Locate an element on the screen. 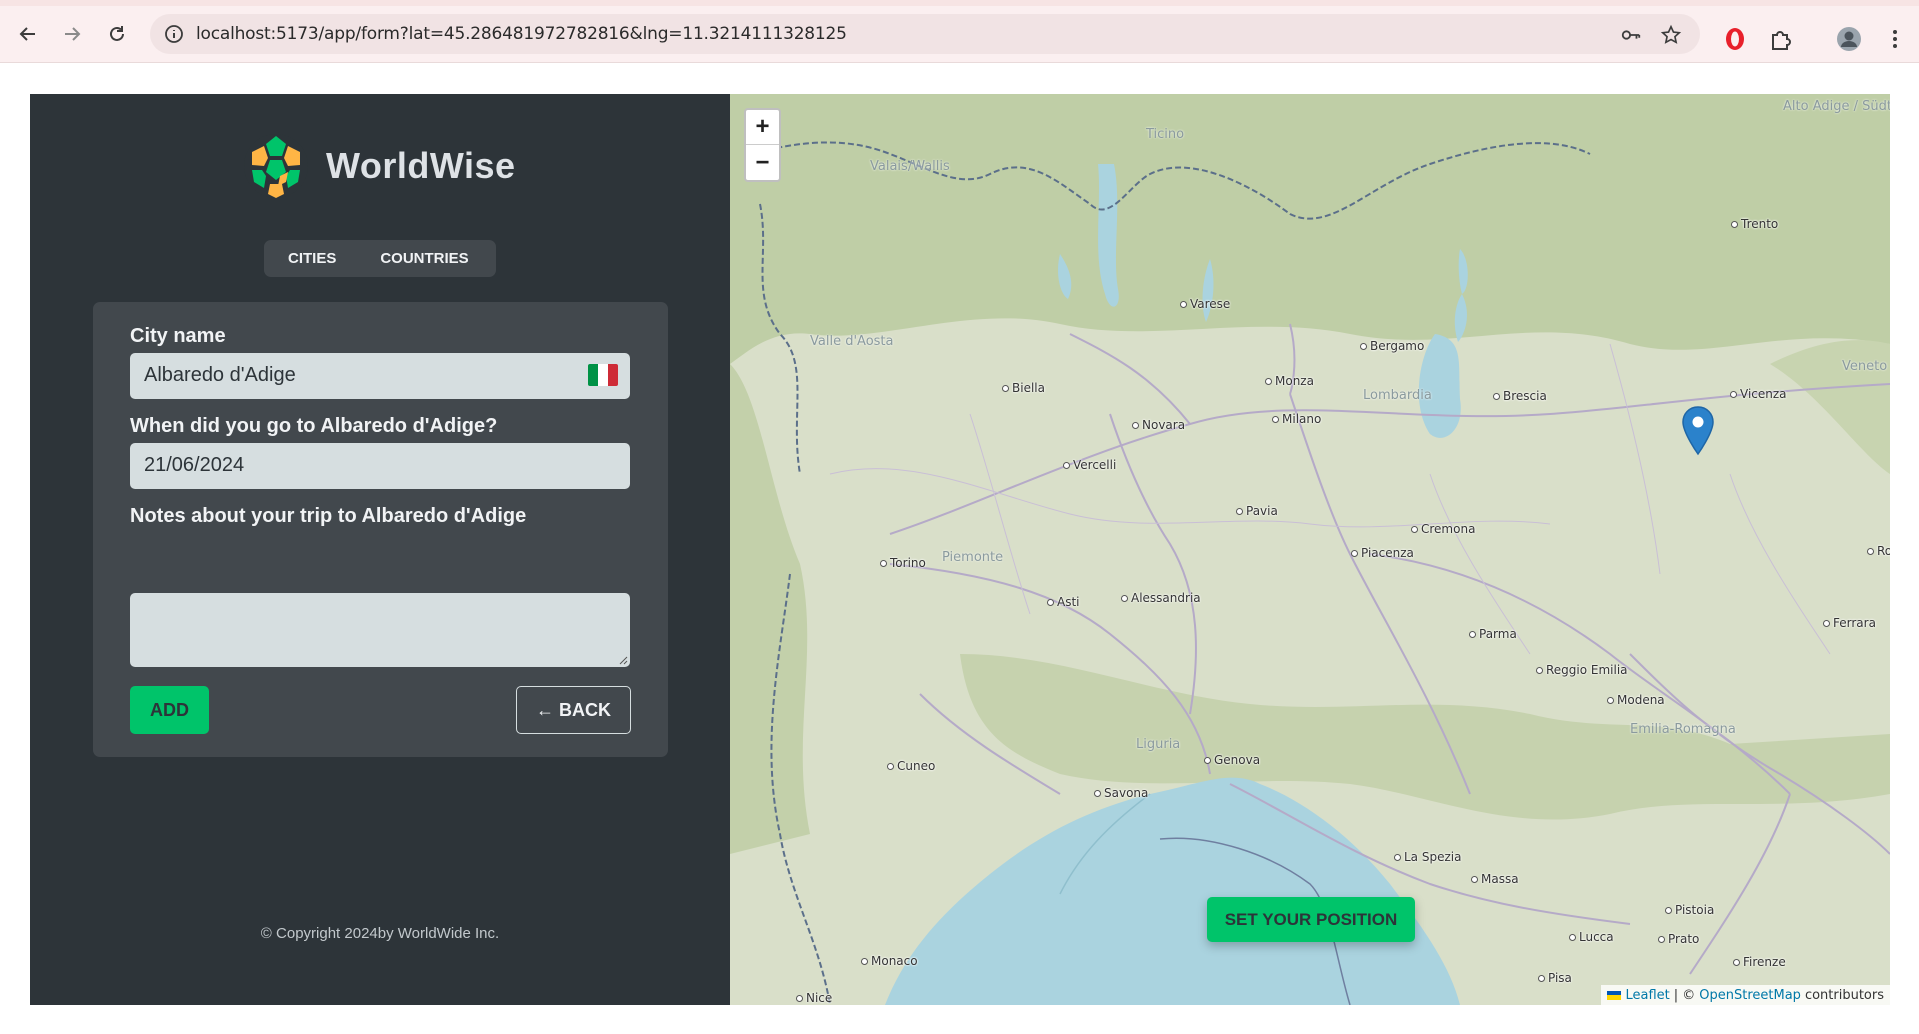  region-label: Alto Adige / Südtirol is located at coordinates (1836, 106).